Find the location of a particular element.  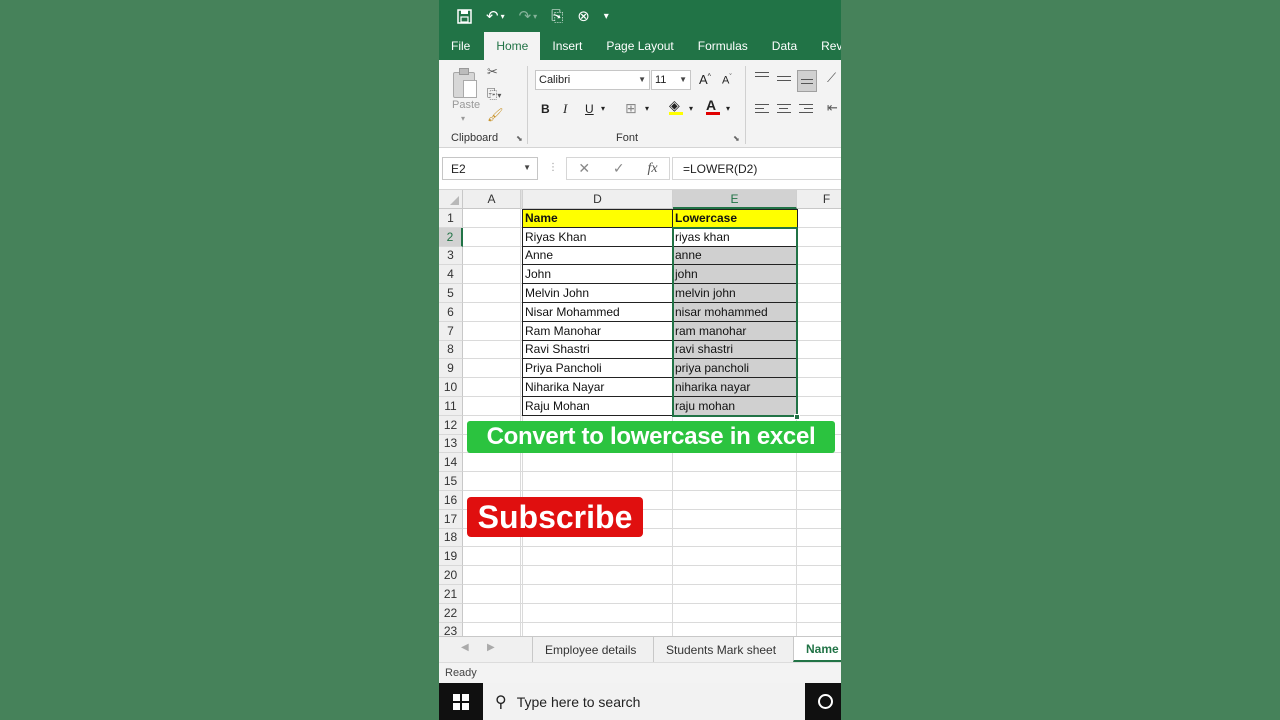

align-left-icon is located at coordinates (762, 110).